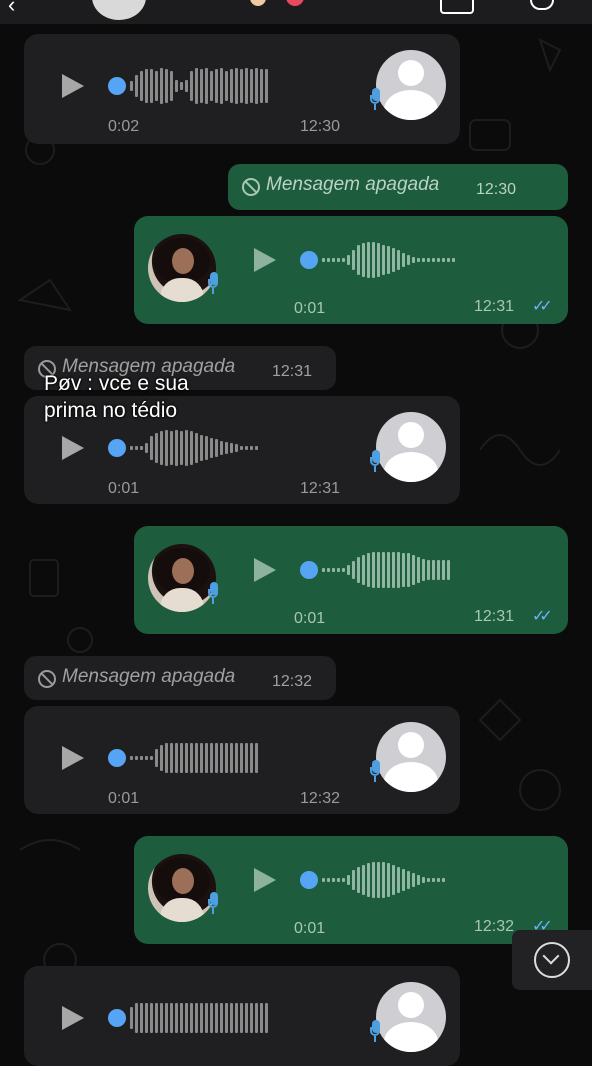 The width and height of the screenshot is (592, 1066). I want to click on voice-message: 0:01 12:32 ✓✓, so click(351, 890).